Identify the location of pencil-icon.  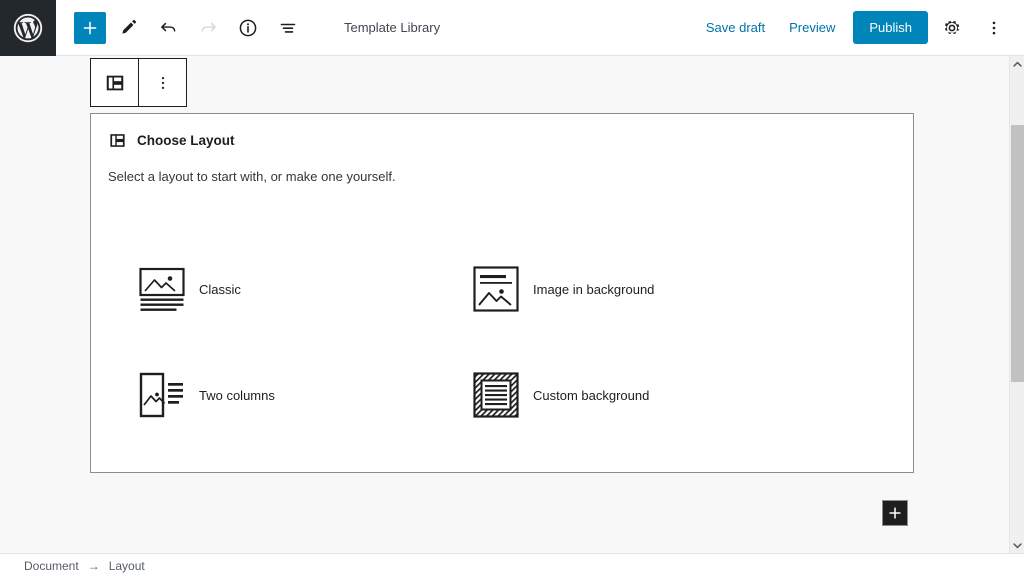
(128, 26).